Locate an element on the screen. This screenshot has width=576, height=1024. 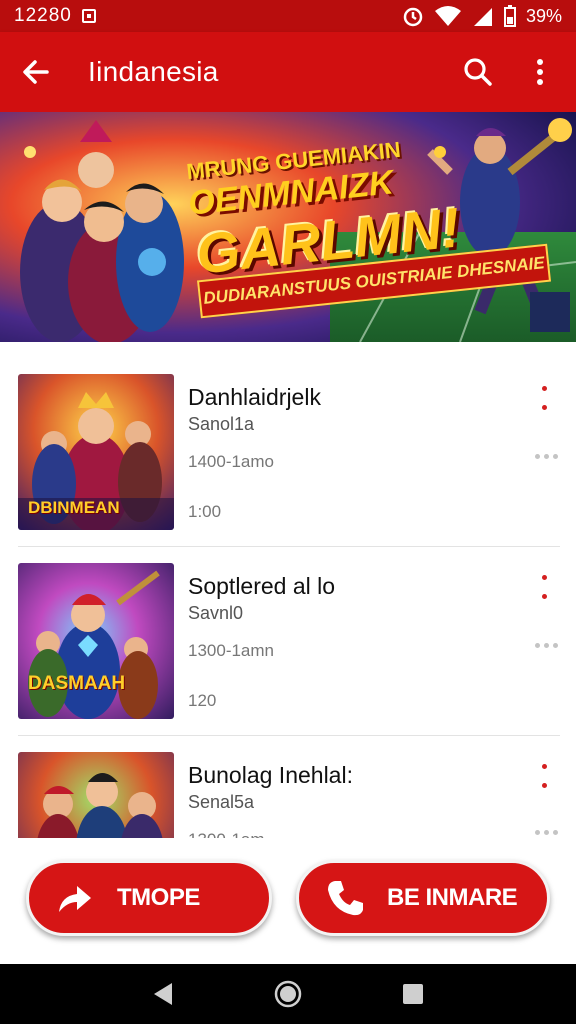
share-button-label: TMOPE is located at coordinates (158, 897).